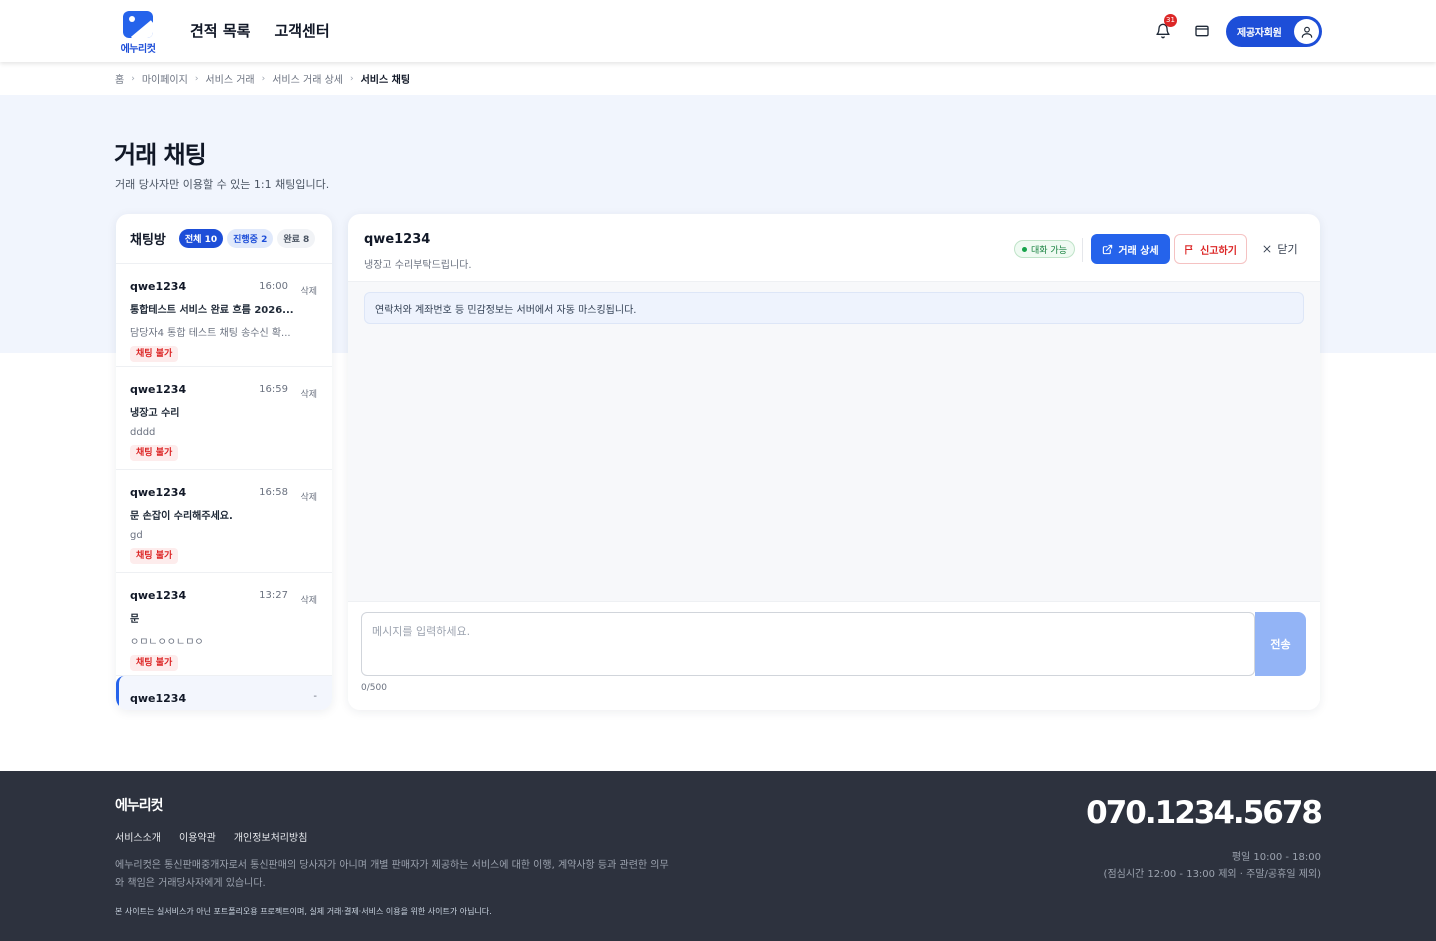 The width and height of the screenshot is (1436, 941). What do you see at coordinates (834, 308) in the screenshot?
I see `privacy-notice: 연락처와 계좌번호 등 민감정보는 서버에서 자동 마스킹됩니다.` at bounding box center [834, 308].